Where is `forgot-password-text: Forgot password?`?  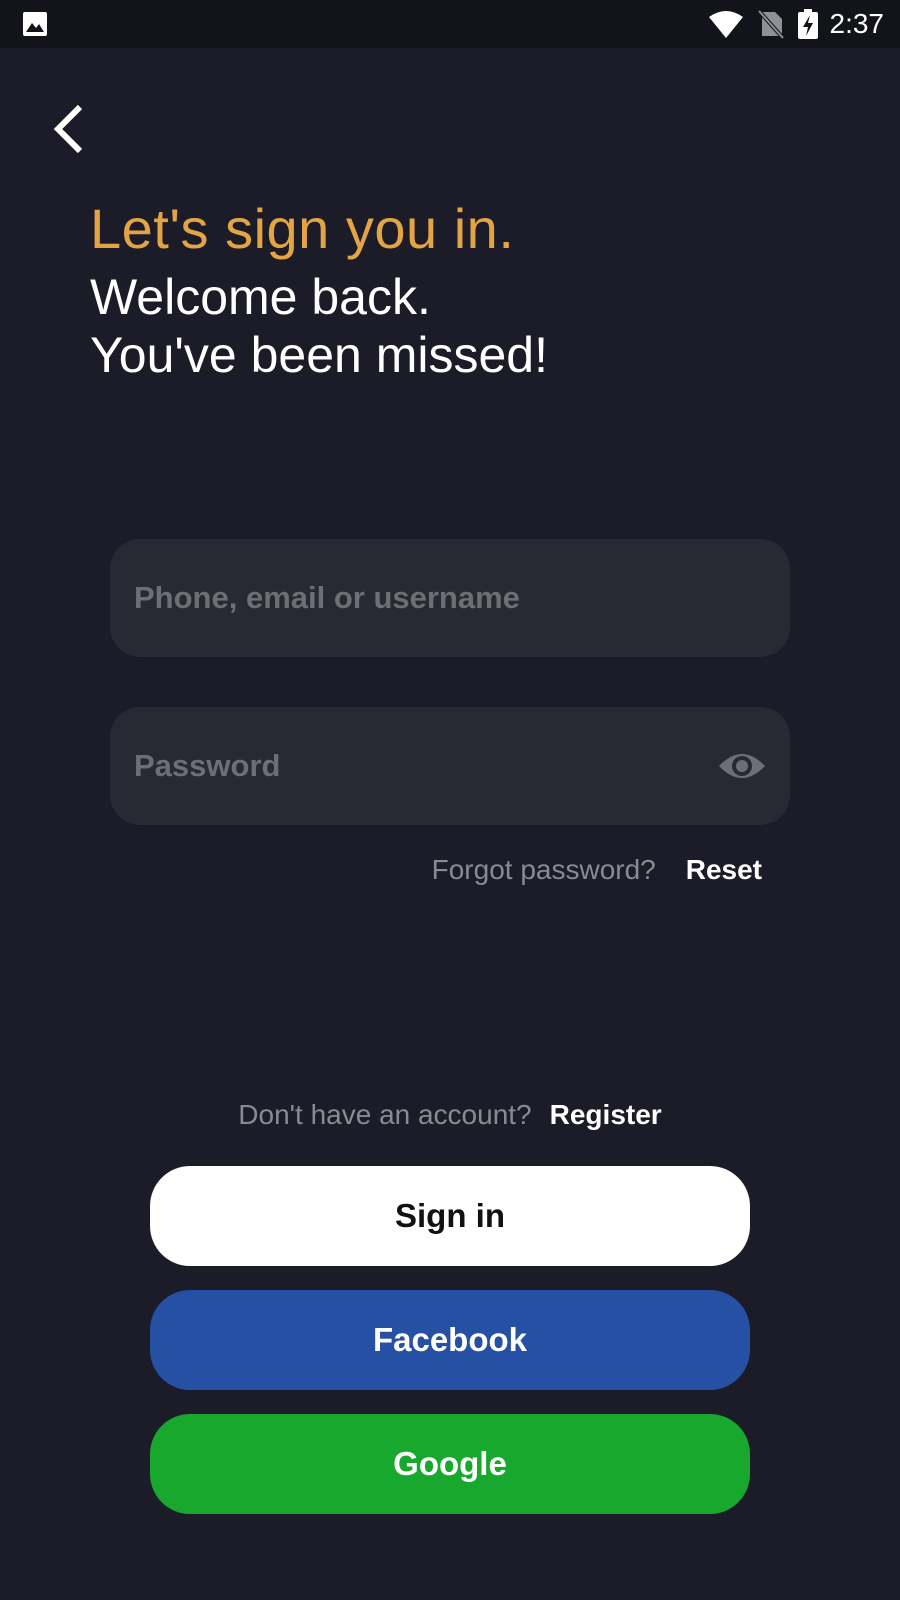 forgot-password-text: Forgot password? is located at coordinates (543, 869).